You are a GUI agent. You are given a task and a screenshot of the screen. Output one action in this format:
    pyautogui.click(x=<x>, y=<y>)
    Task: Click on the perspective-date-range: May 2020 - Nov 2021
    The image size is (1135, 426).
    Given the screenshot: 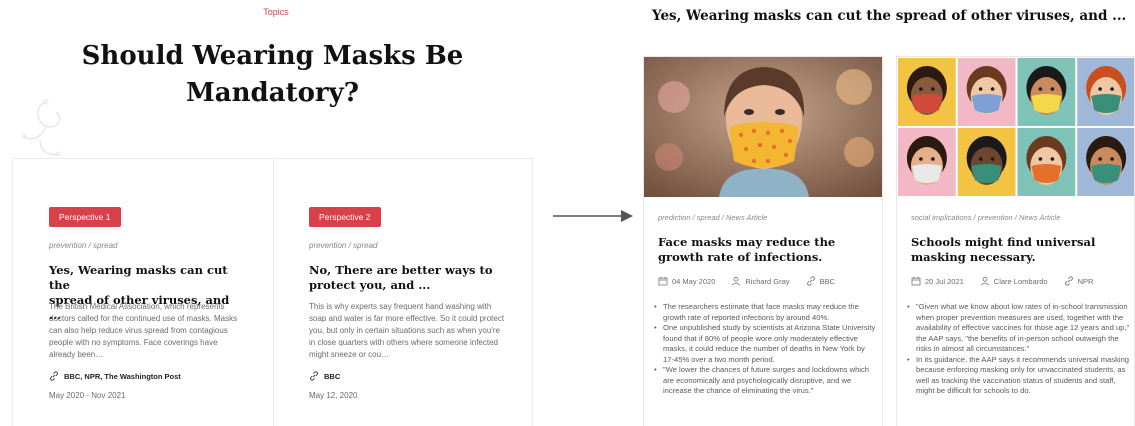 What is the action you would take?
    pyautogui.click(x=87, y=395)
    